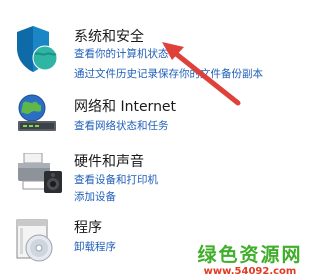 This screenshot has height=280, width=320. What do you see at coordinates (35, 243) in the screenshot?
I see `programs-disc-icon` at bounding box center [35, 243].